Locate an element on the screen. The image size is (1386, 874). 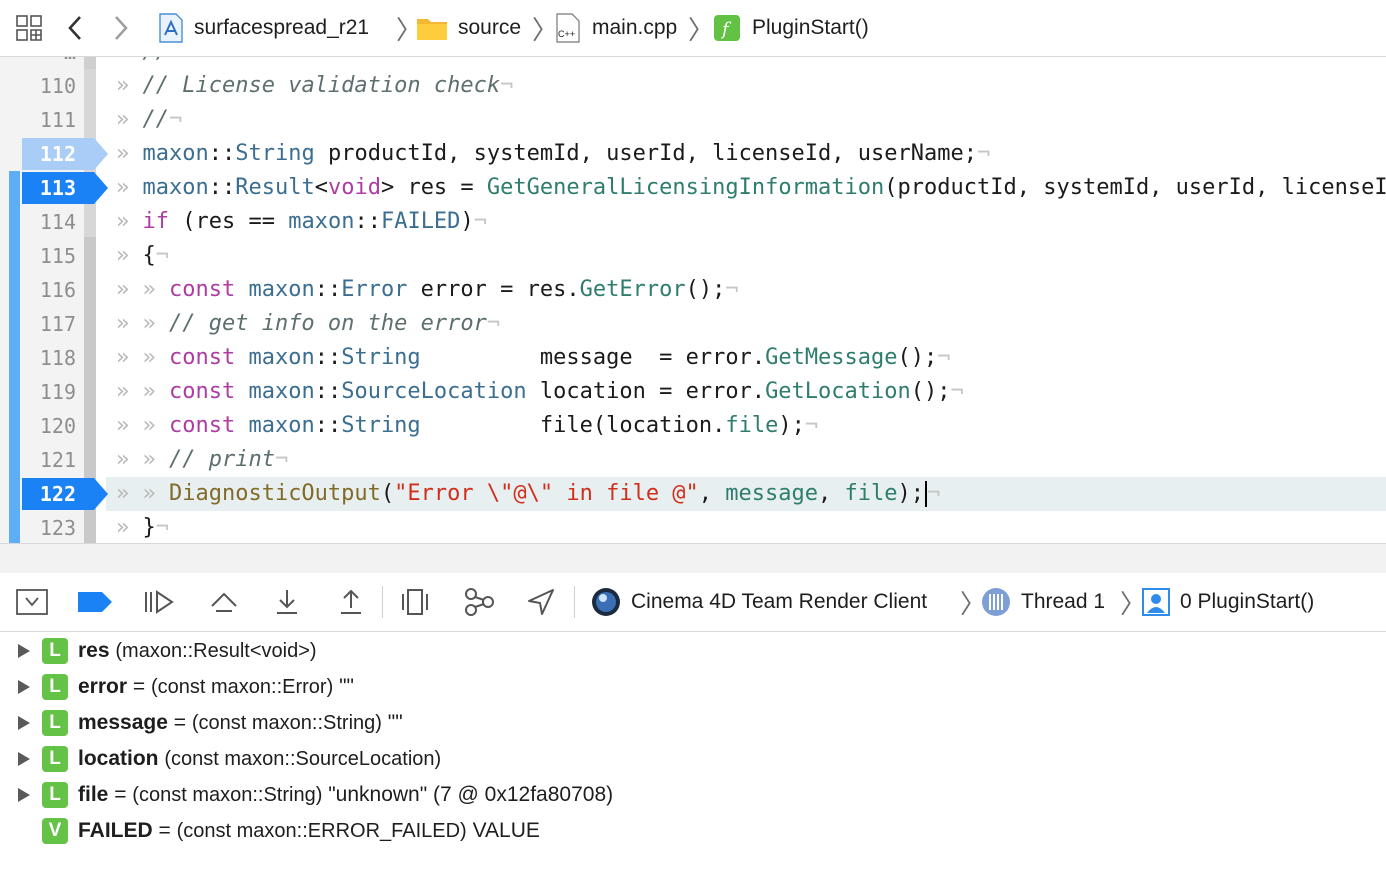
line-number: 122 is located at coordinates (57, 494).